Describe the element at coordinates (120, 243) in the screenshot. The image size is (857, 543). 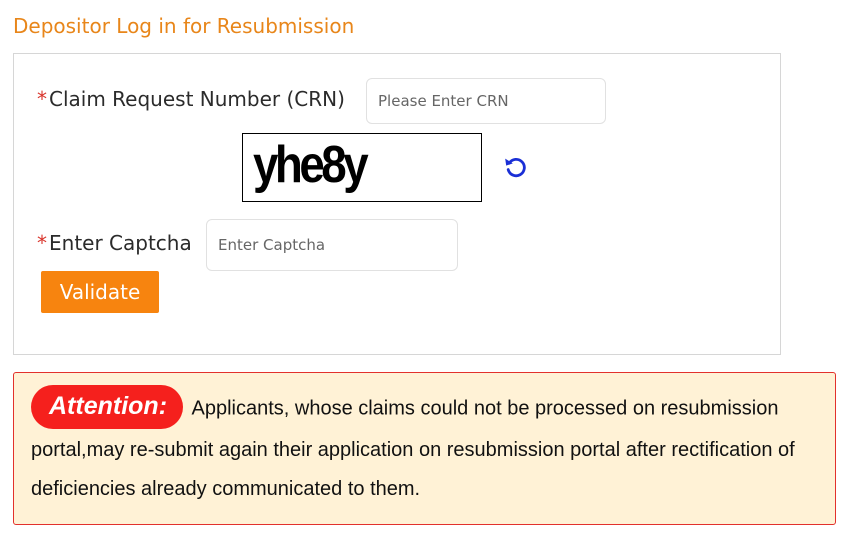
I see `captcha-label-text: Enter Captcha` at that location.